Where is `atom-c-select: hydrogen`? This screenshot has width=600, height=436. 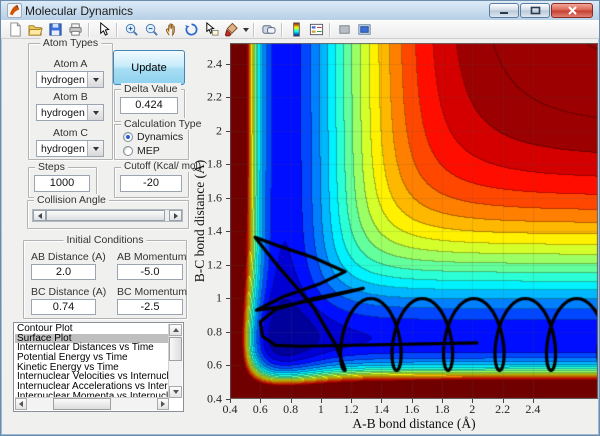 atom-c-select: hydrogen is located at coordinates (70, 148).